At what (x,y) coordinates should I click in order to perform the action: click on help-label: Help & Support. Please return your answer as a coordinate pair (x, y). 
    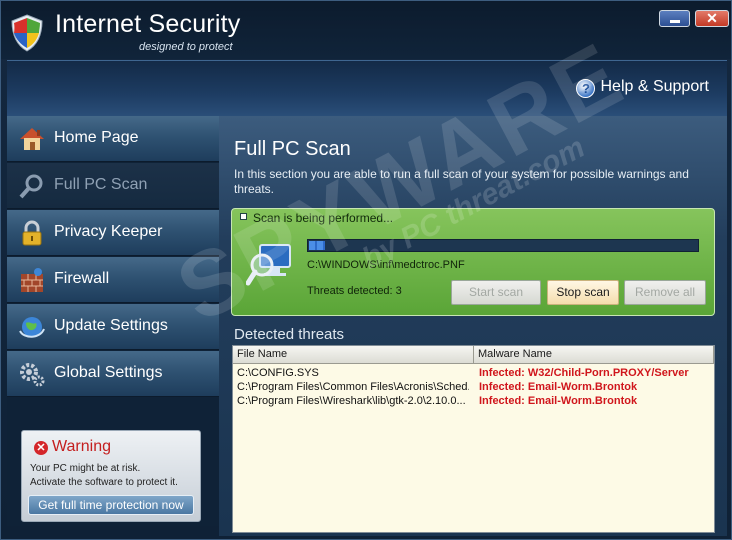
    Looking at the image, I should click on (654, 86).